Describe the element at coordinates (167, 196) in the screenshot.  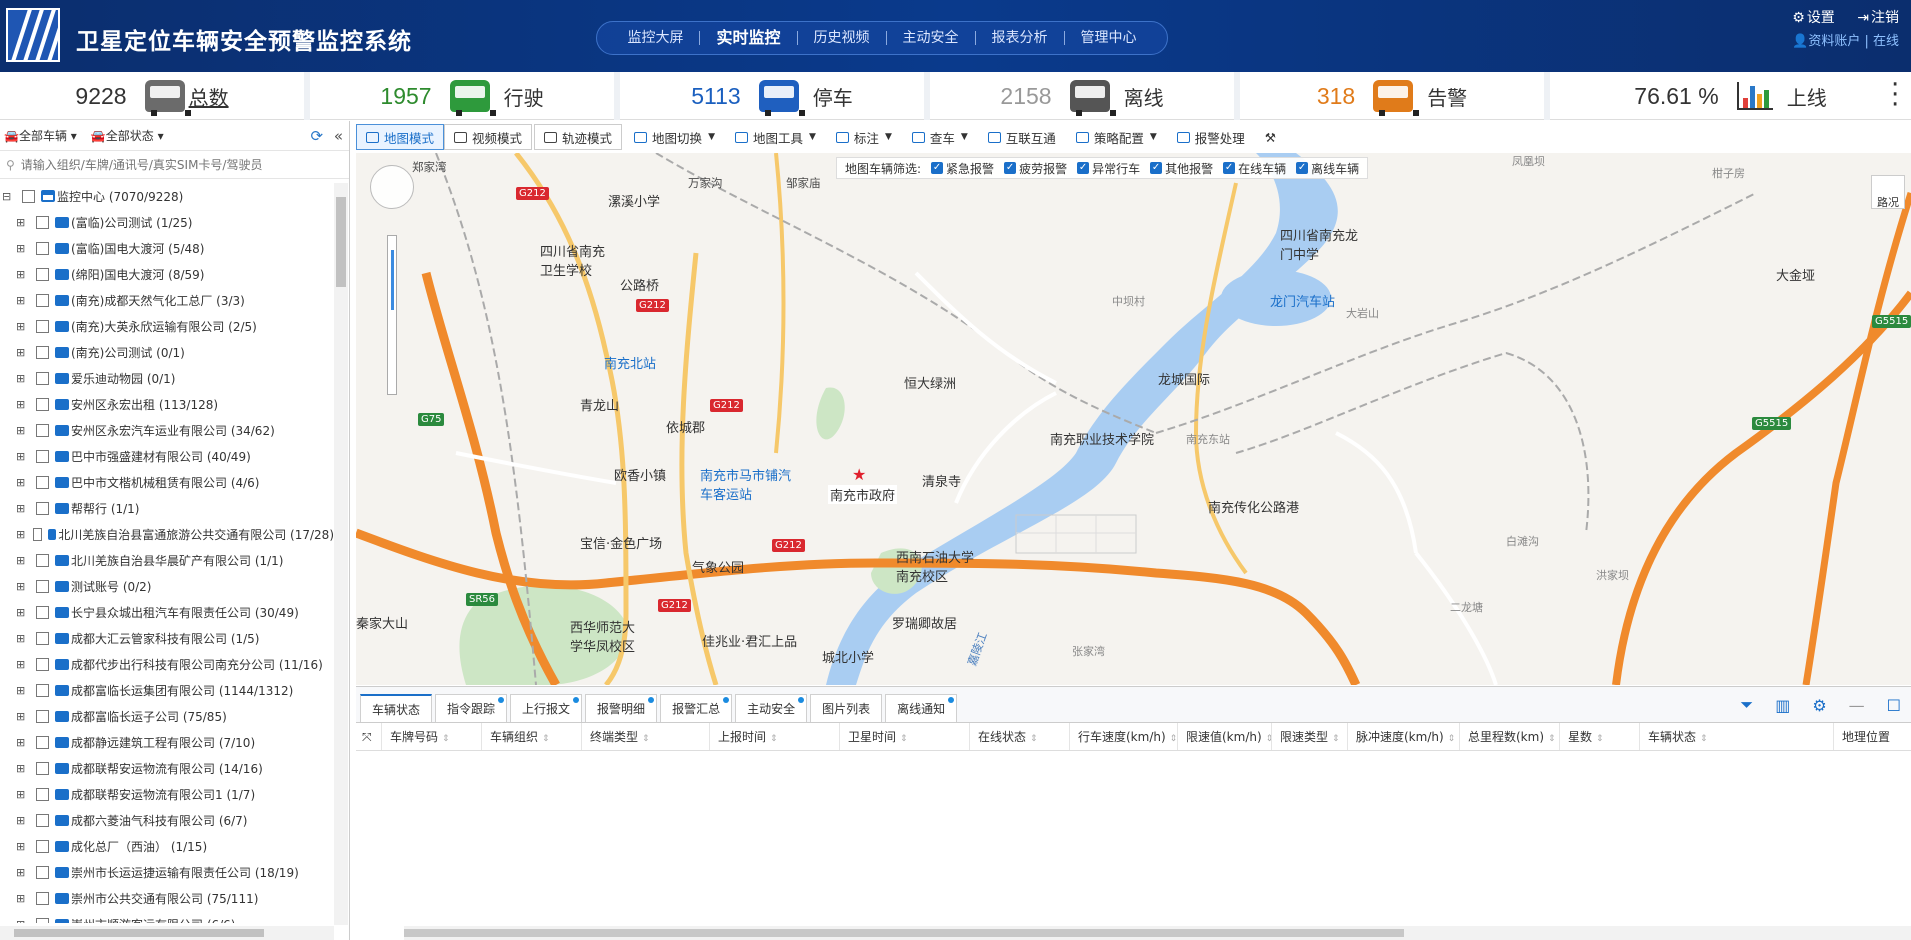
I see `tree-root-node: ⊟ 监控中心 (7070/9228)` at that location.